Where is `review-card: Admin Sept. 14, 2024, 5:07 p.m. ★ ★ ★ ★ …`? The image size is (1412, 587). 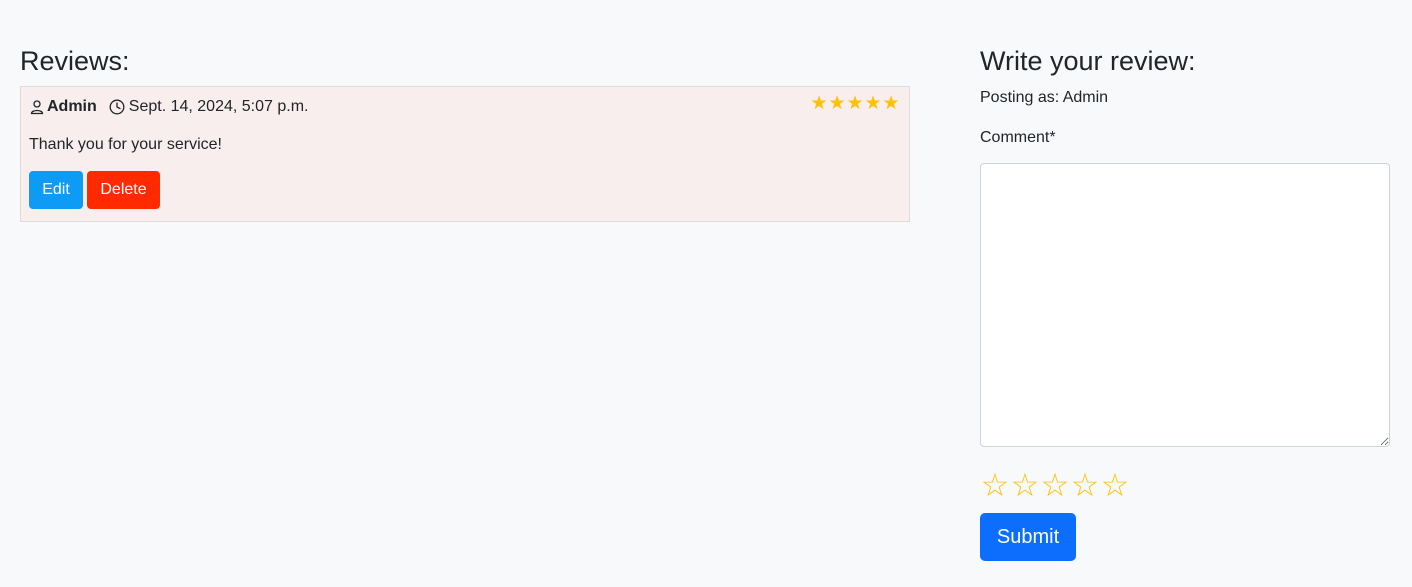
review-card: Admin Sept. 14, 2024, 5:07 p.m. ★ ★ ★ ★ … is located at coordinates (465, 154).